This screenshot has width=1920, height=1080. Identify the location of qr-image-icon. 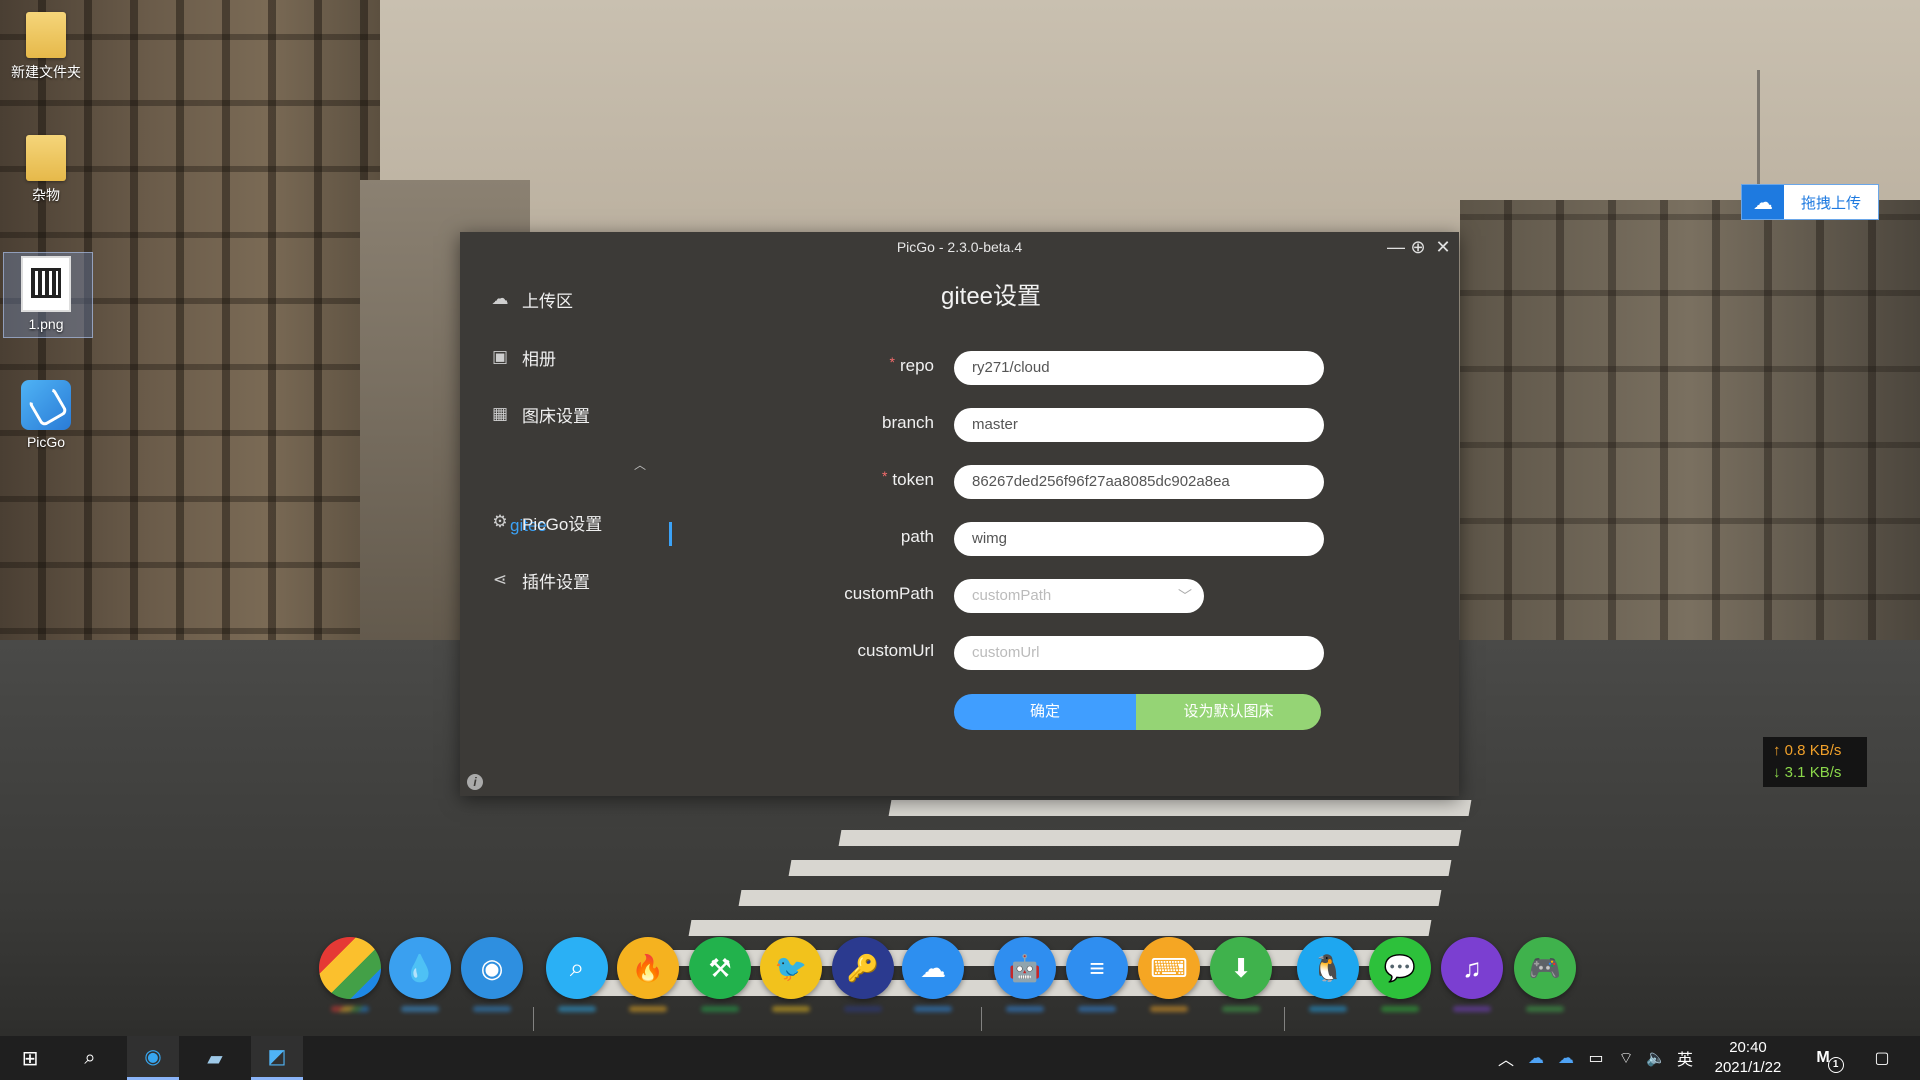
(46, 284).